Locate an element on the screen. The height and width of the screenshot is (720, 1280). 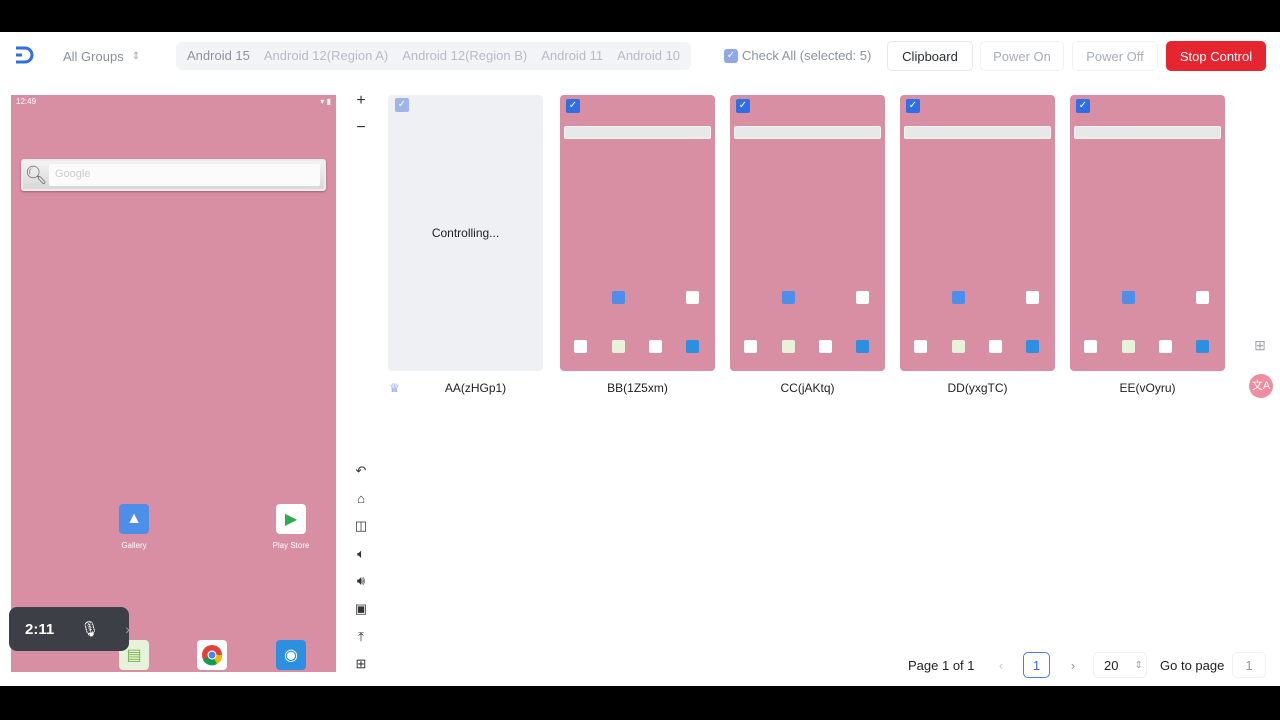
add-widget-icon: ⊞ is located at coordinates (1260, 347).